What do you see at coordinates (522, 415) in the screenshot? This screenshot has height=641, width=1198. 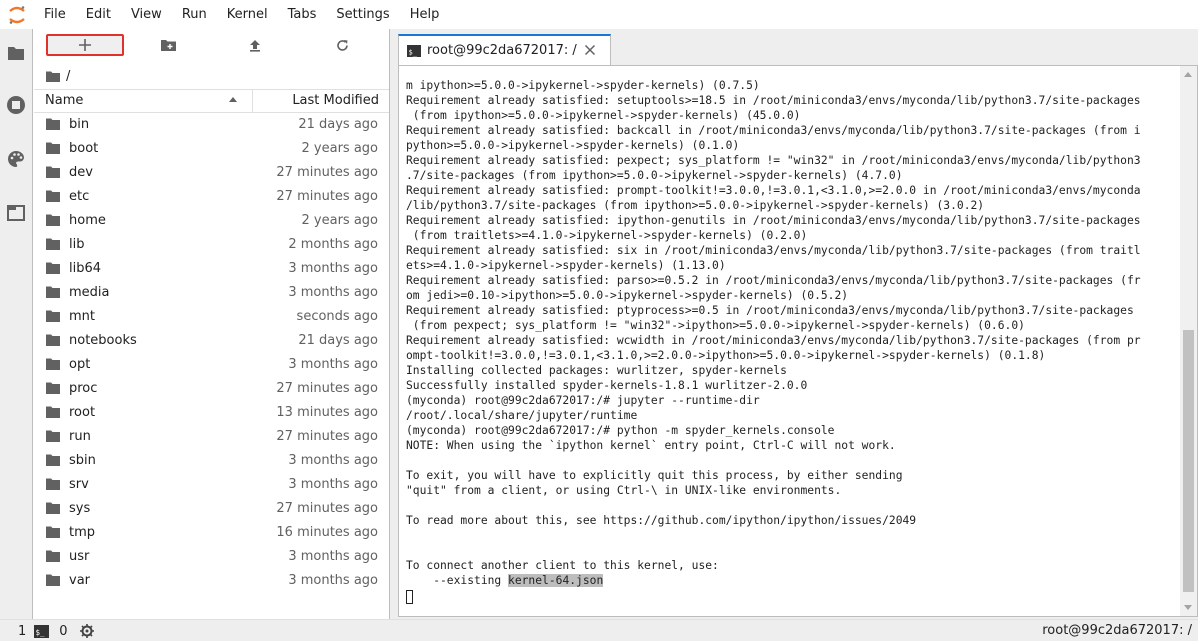 I see `terminal-line: /root/.local/share/jupyter/runtime` at bounding box center [522, 415].